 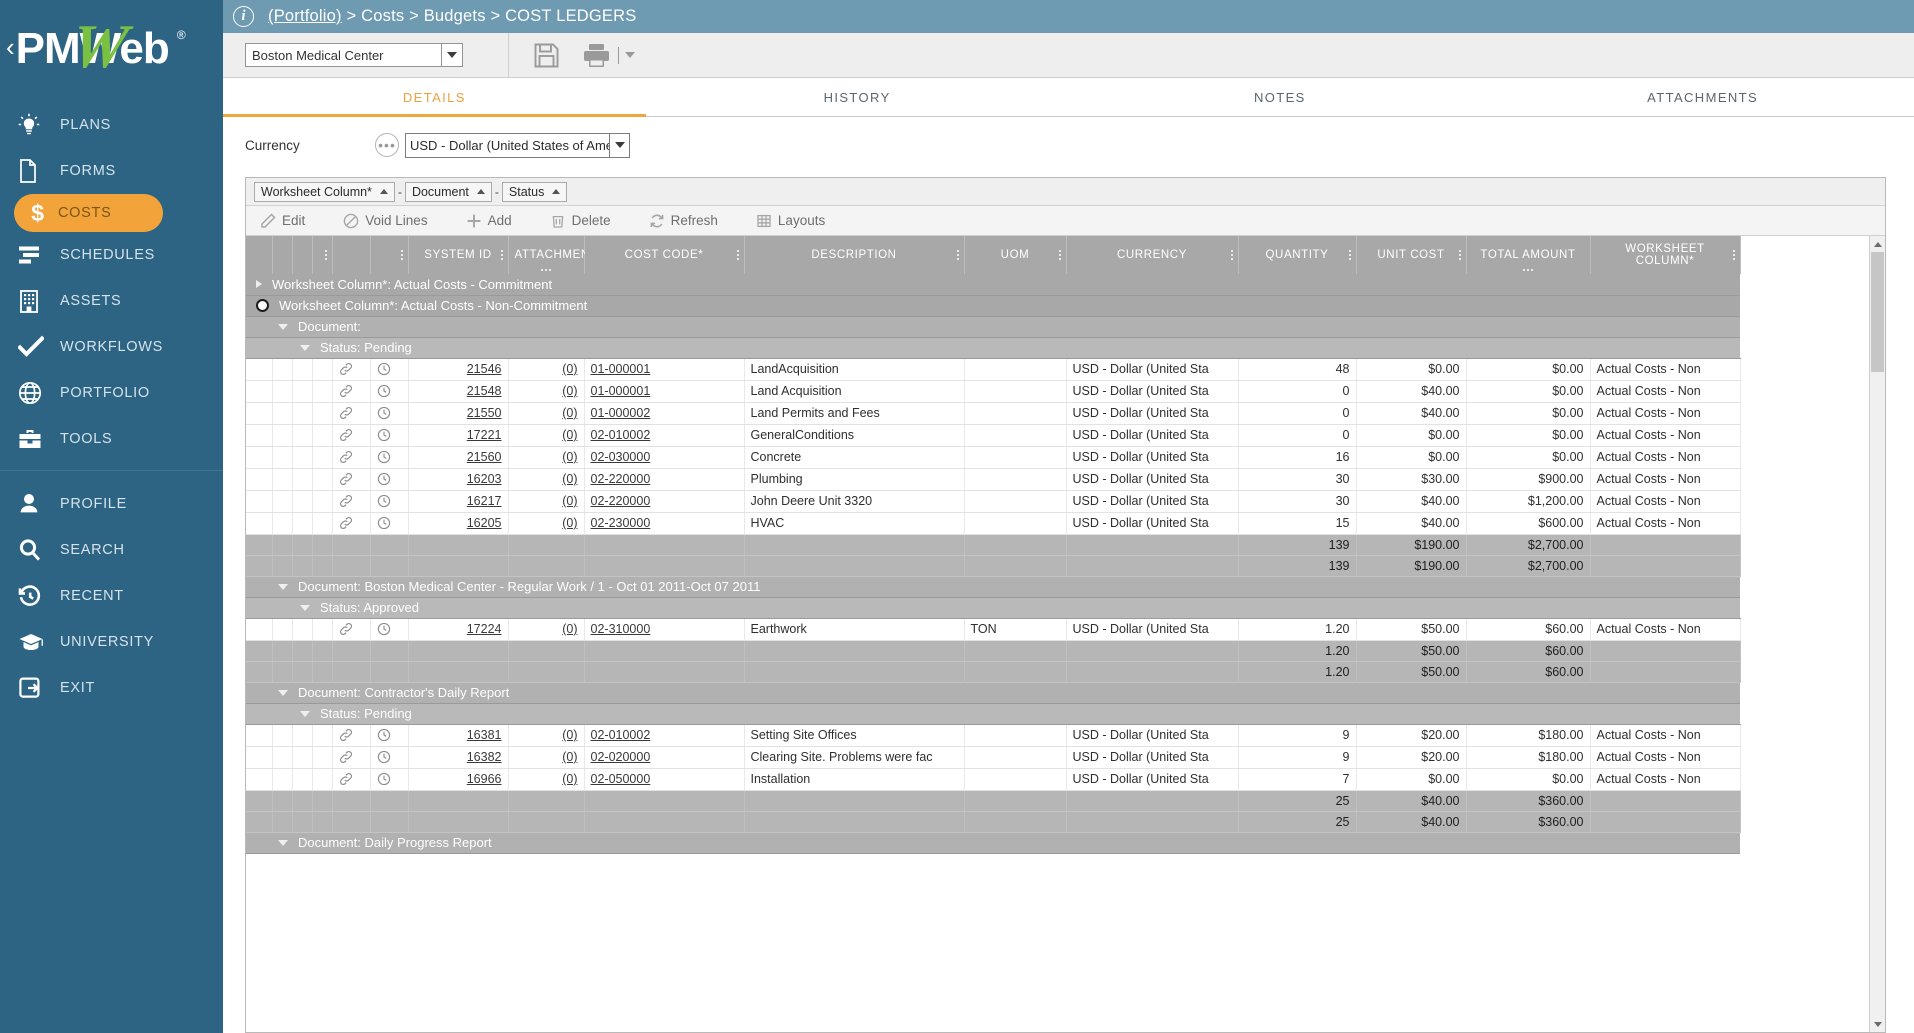 What do you see at coordinates (508, 221) in the screenshot?
I see `add-button: Add` at bounding box center [508, 221].